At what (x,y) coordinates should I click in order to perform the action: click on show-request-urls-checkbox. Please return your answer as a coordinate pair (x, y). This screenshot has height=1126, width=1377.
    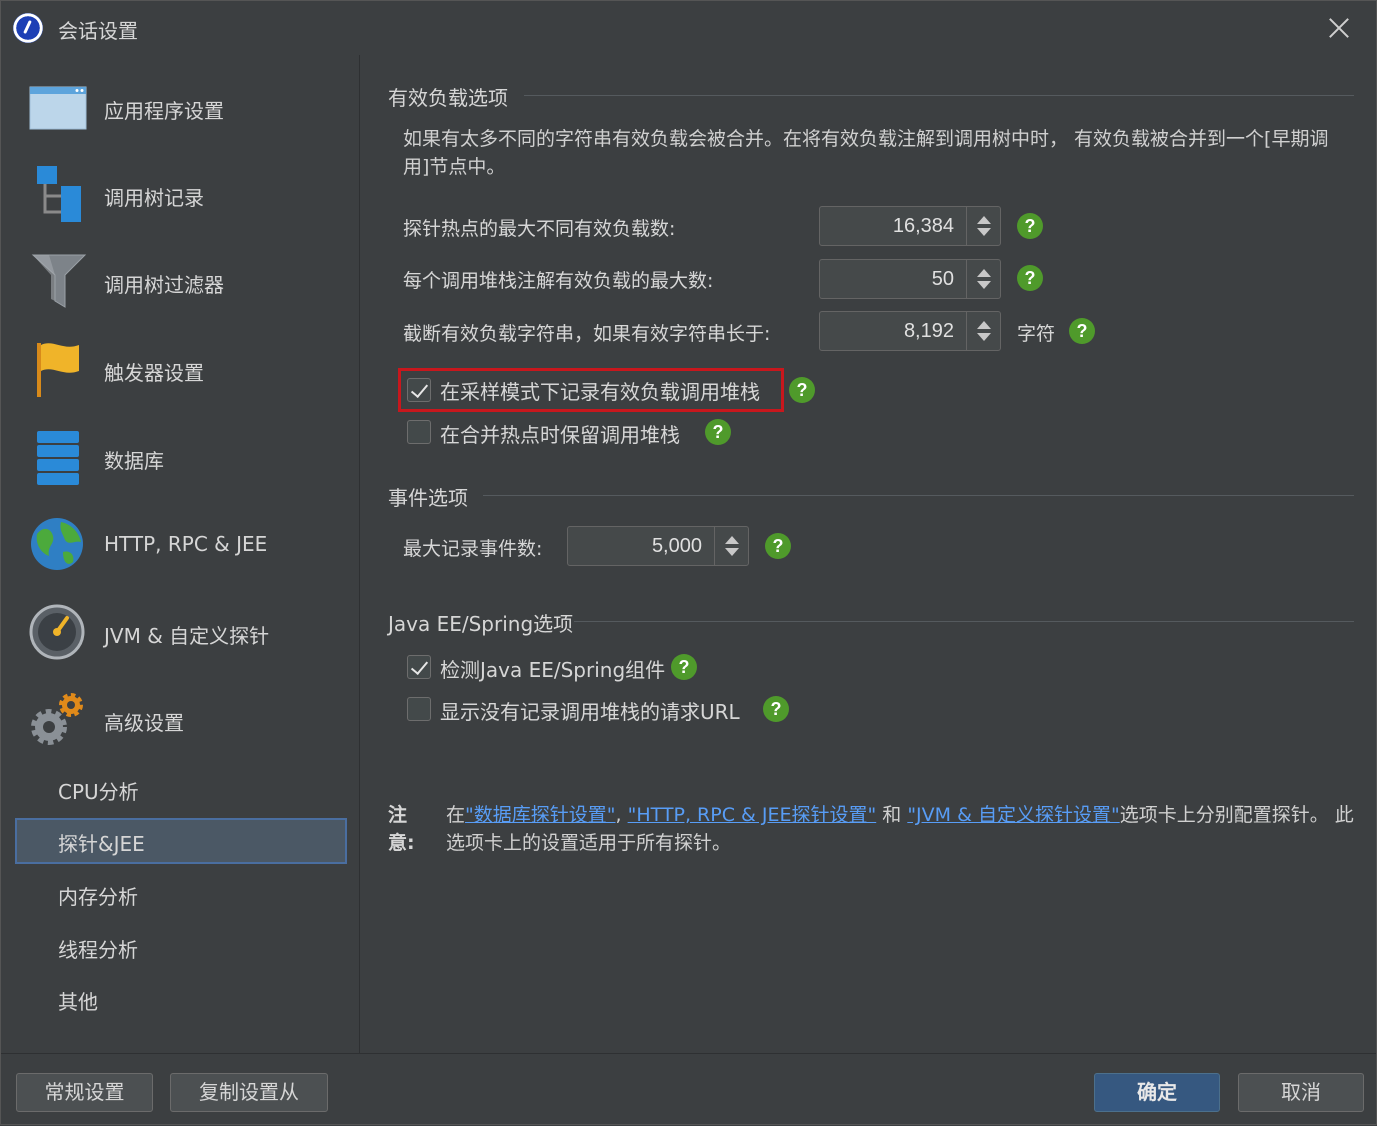
    Looking at the image, I should click on (419, 709).